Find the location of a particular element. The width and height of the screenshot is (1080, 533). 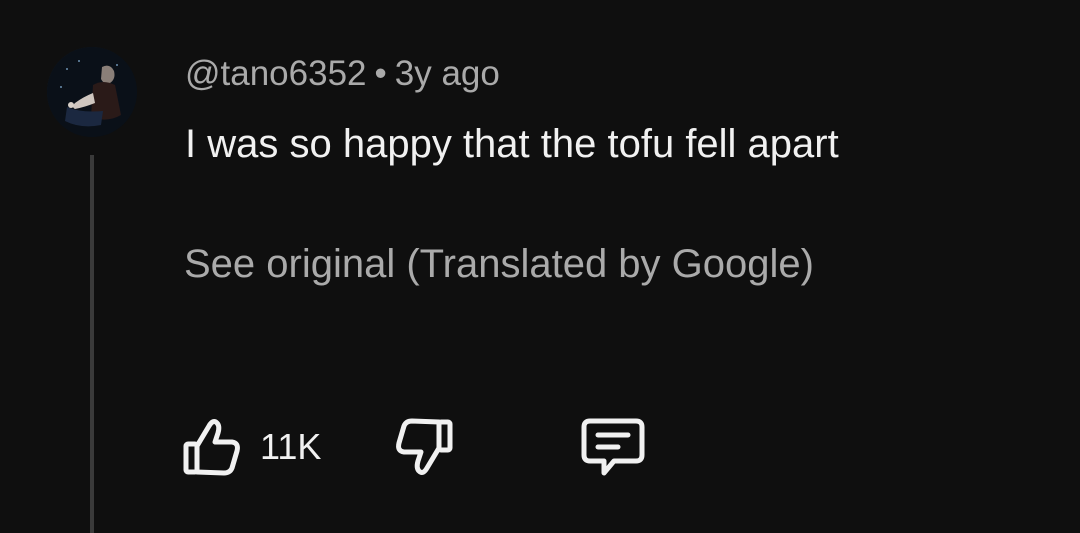

reply-button is located at coordinates (613, 447).